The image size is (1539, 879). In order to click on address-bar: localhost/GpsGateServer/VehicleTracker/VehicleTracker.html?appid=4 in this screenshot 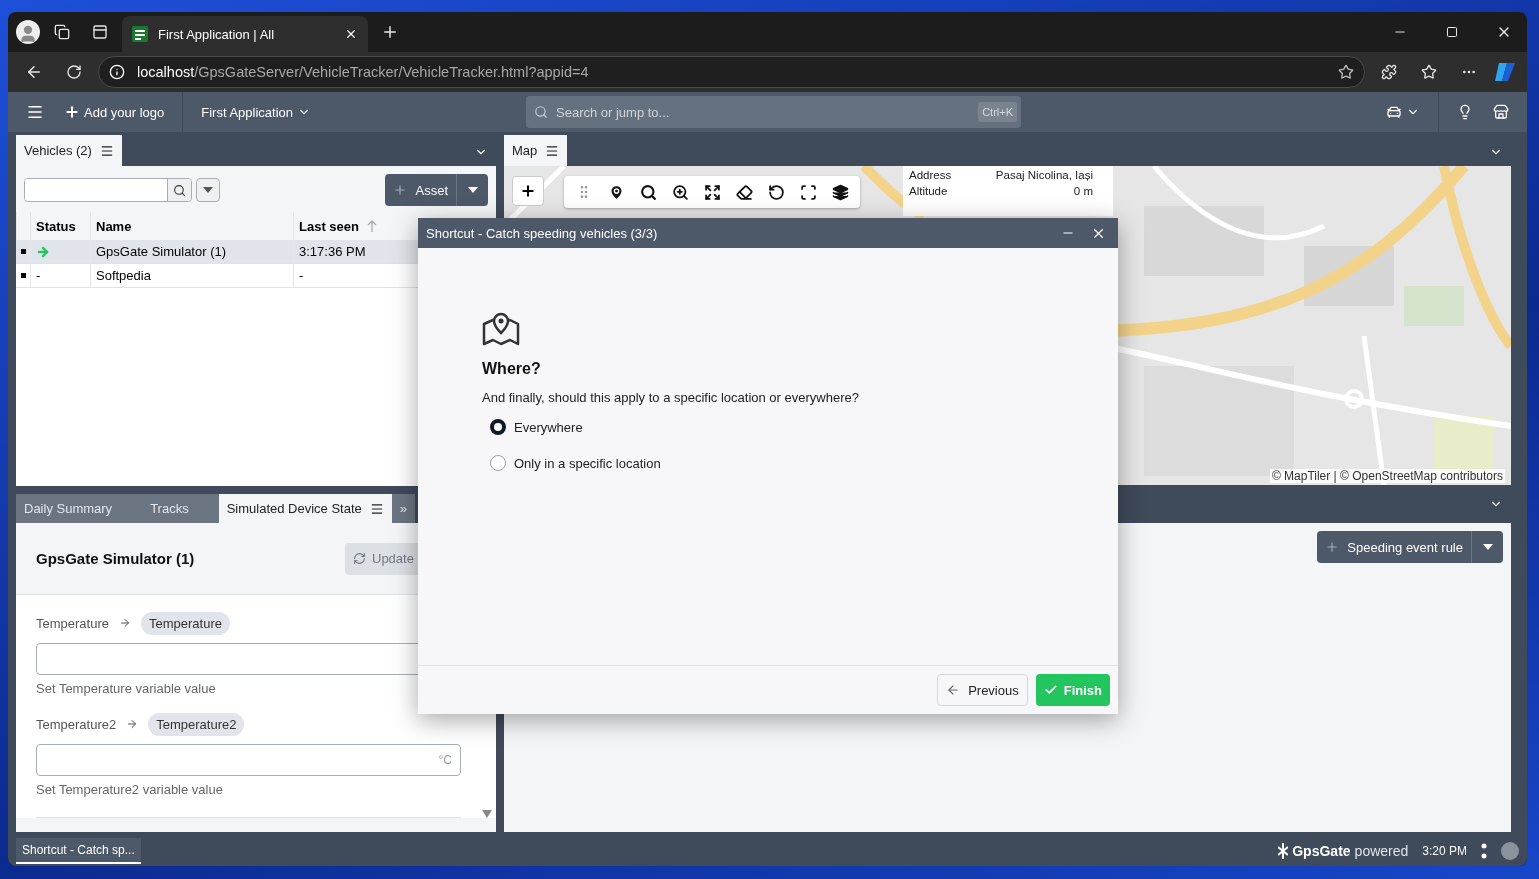, I will do `click(731, 72)`.